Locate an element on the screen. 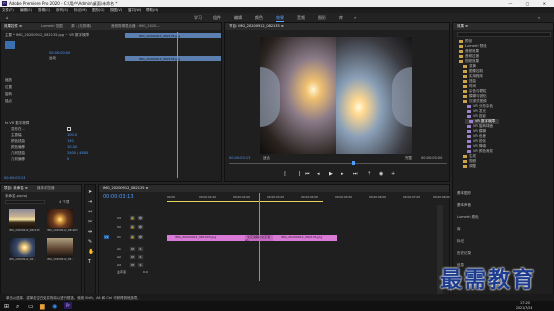  section-lumetri-color: Lumetri 颜色 is located at coordinates (468, 217).